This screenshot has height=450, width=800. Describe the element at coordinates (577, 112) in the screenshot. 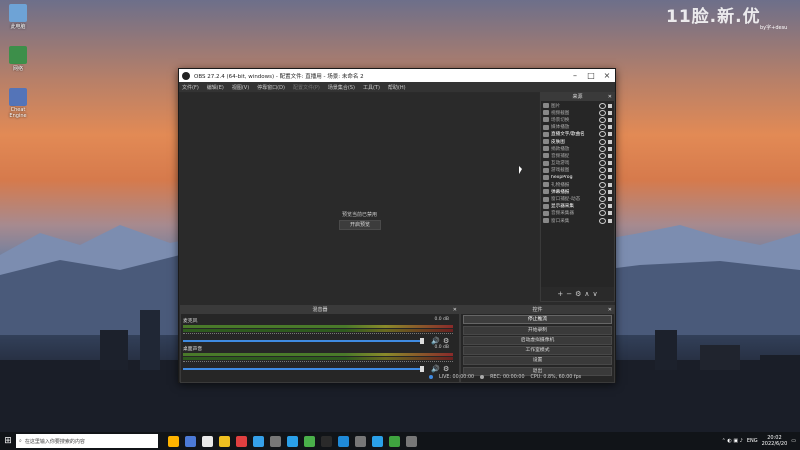

I see `source-item: 视频截图` at that location.